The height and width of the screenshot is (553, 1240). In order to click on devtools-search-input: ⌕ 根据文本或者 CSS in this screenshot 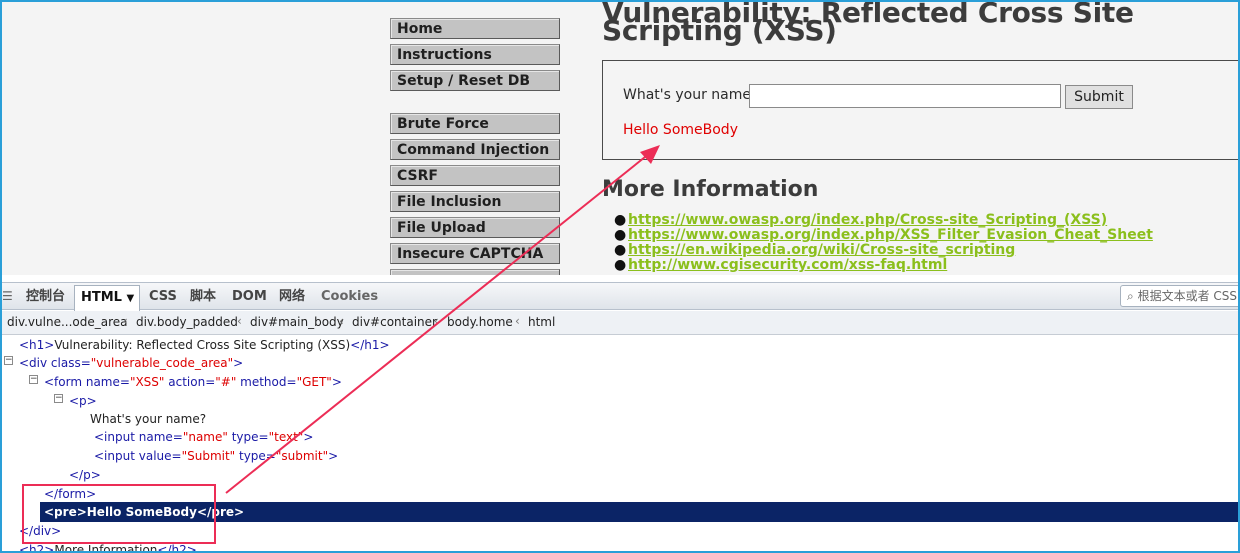, I will do `click(1179, 296)`.